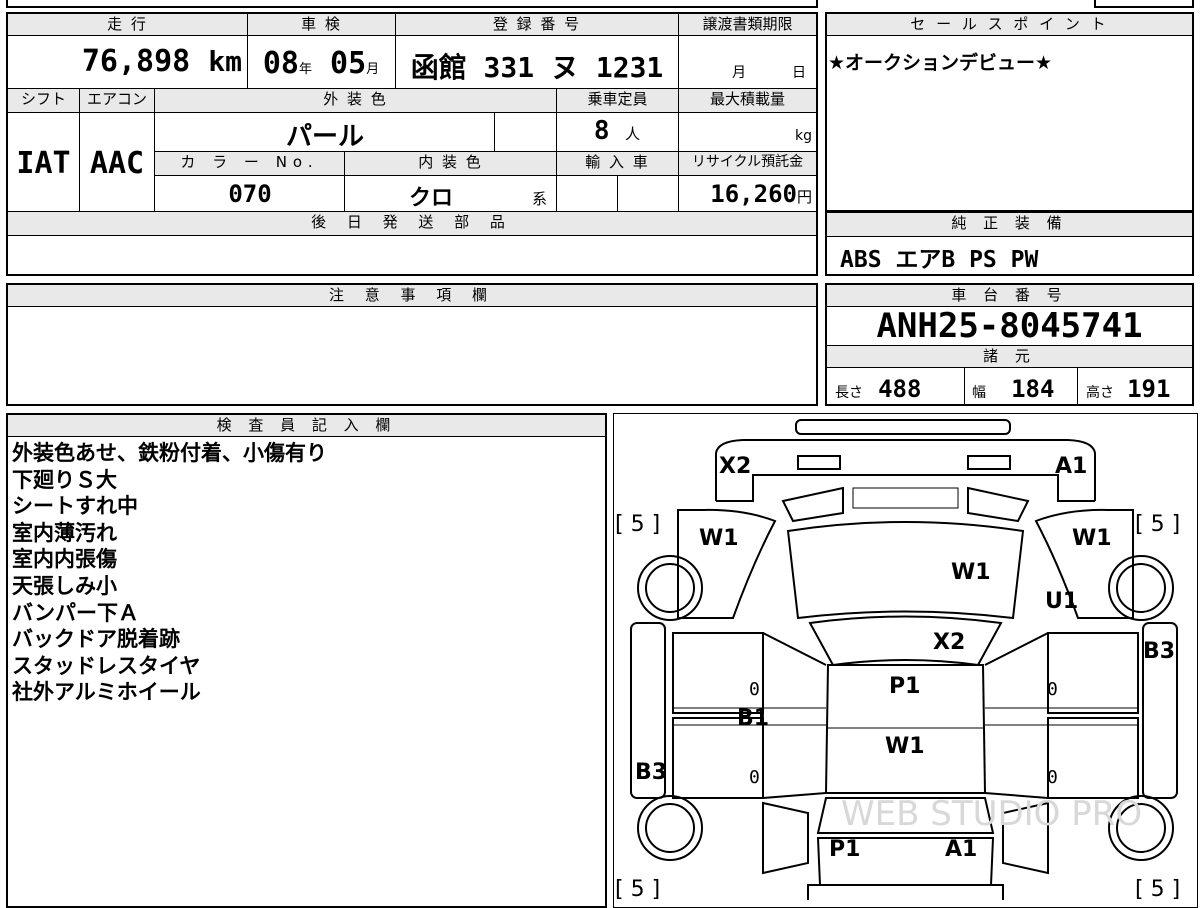 Image resolution: width=1200 pixels, height=908 pixels. I want to click on inspection-value: 08年 05月, so click(321, 63).